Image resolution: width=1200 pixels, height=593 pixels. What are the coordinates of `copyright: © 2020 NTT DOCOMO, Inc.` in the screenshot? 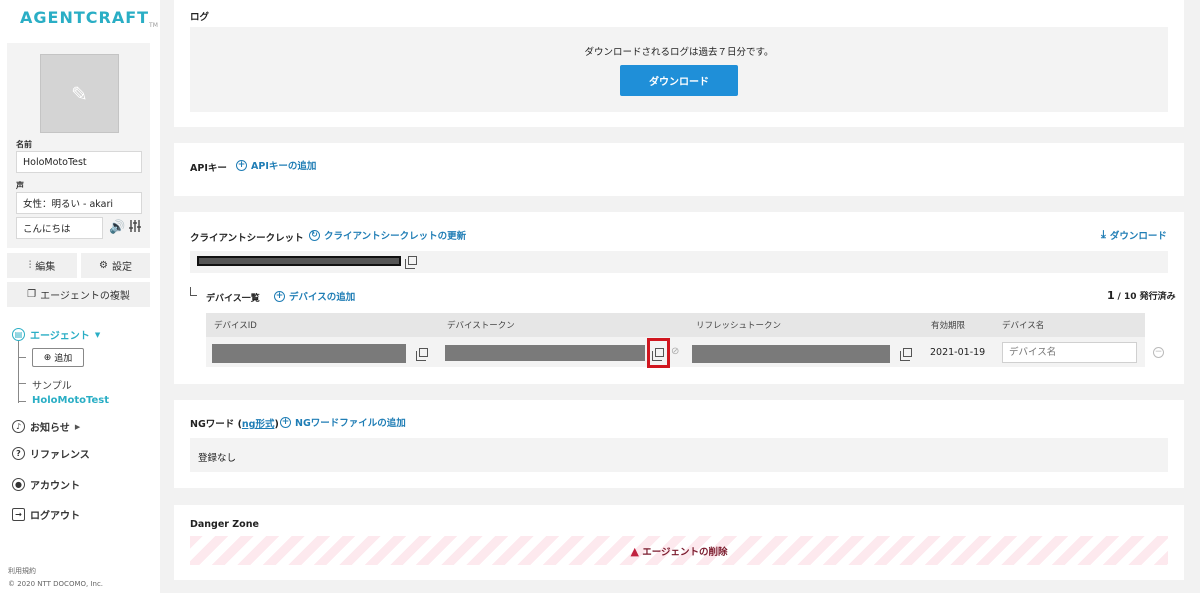 It's located at (56, 584).